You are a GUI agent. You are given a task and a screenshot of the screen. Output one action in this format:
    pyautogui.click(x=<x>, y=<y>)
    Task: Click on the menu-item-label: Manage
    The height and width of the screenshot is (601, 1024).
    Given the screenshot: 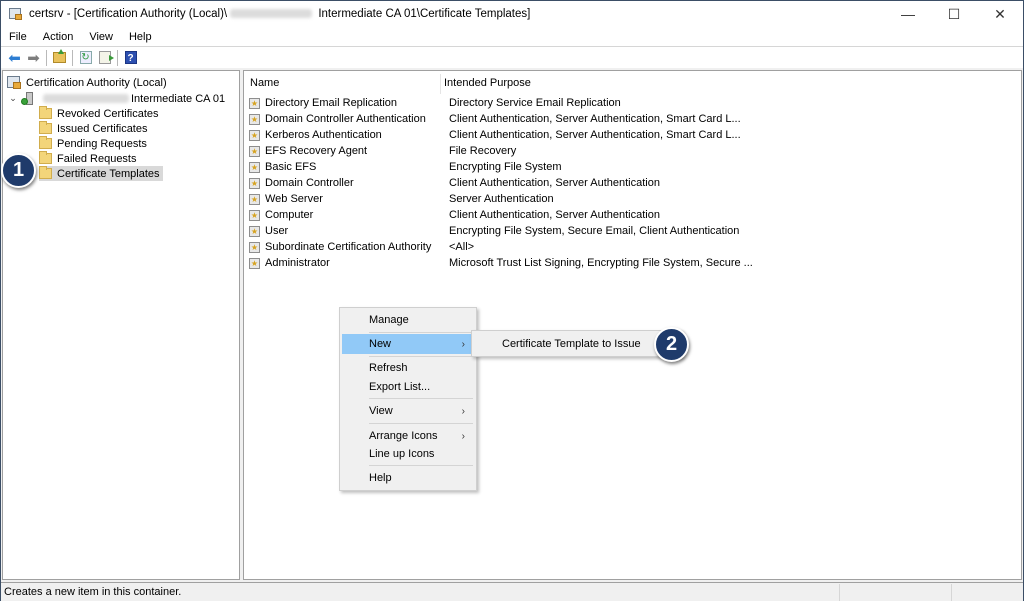 What is the action you would take?
    pyautogui.click(x=389, y=320)
    